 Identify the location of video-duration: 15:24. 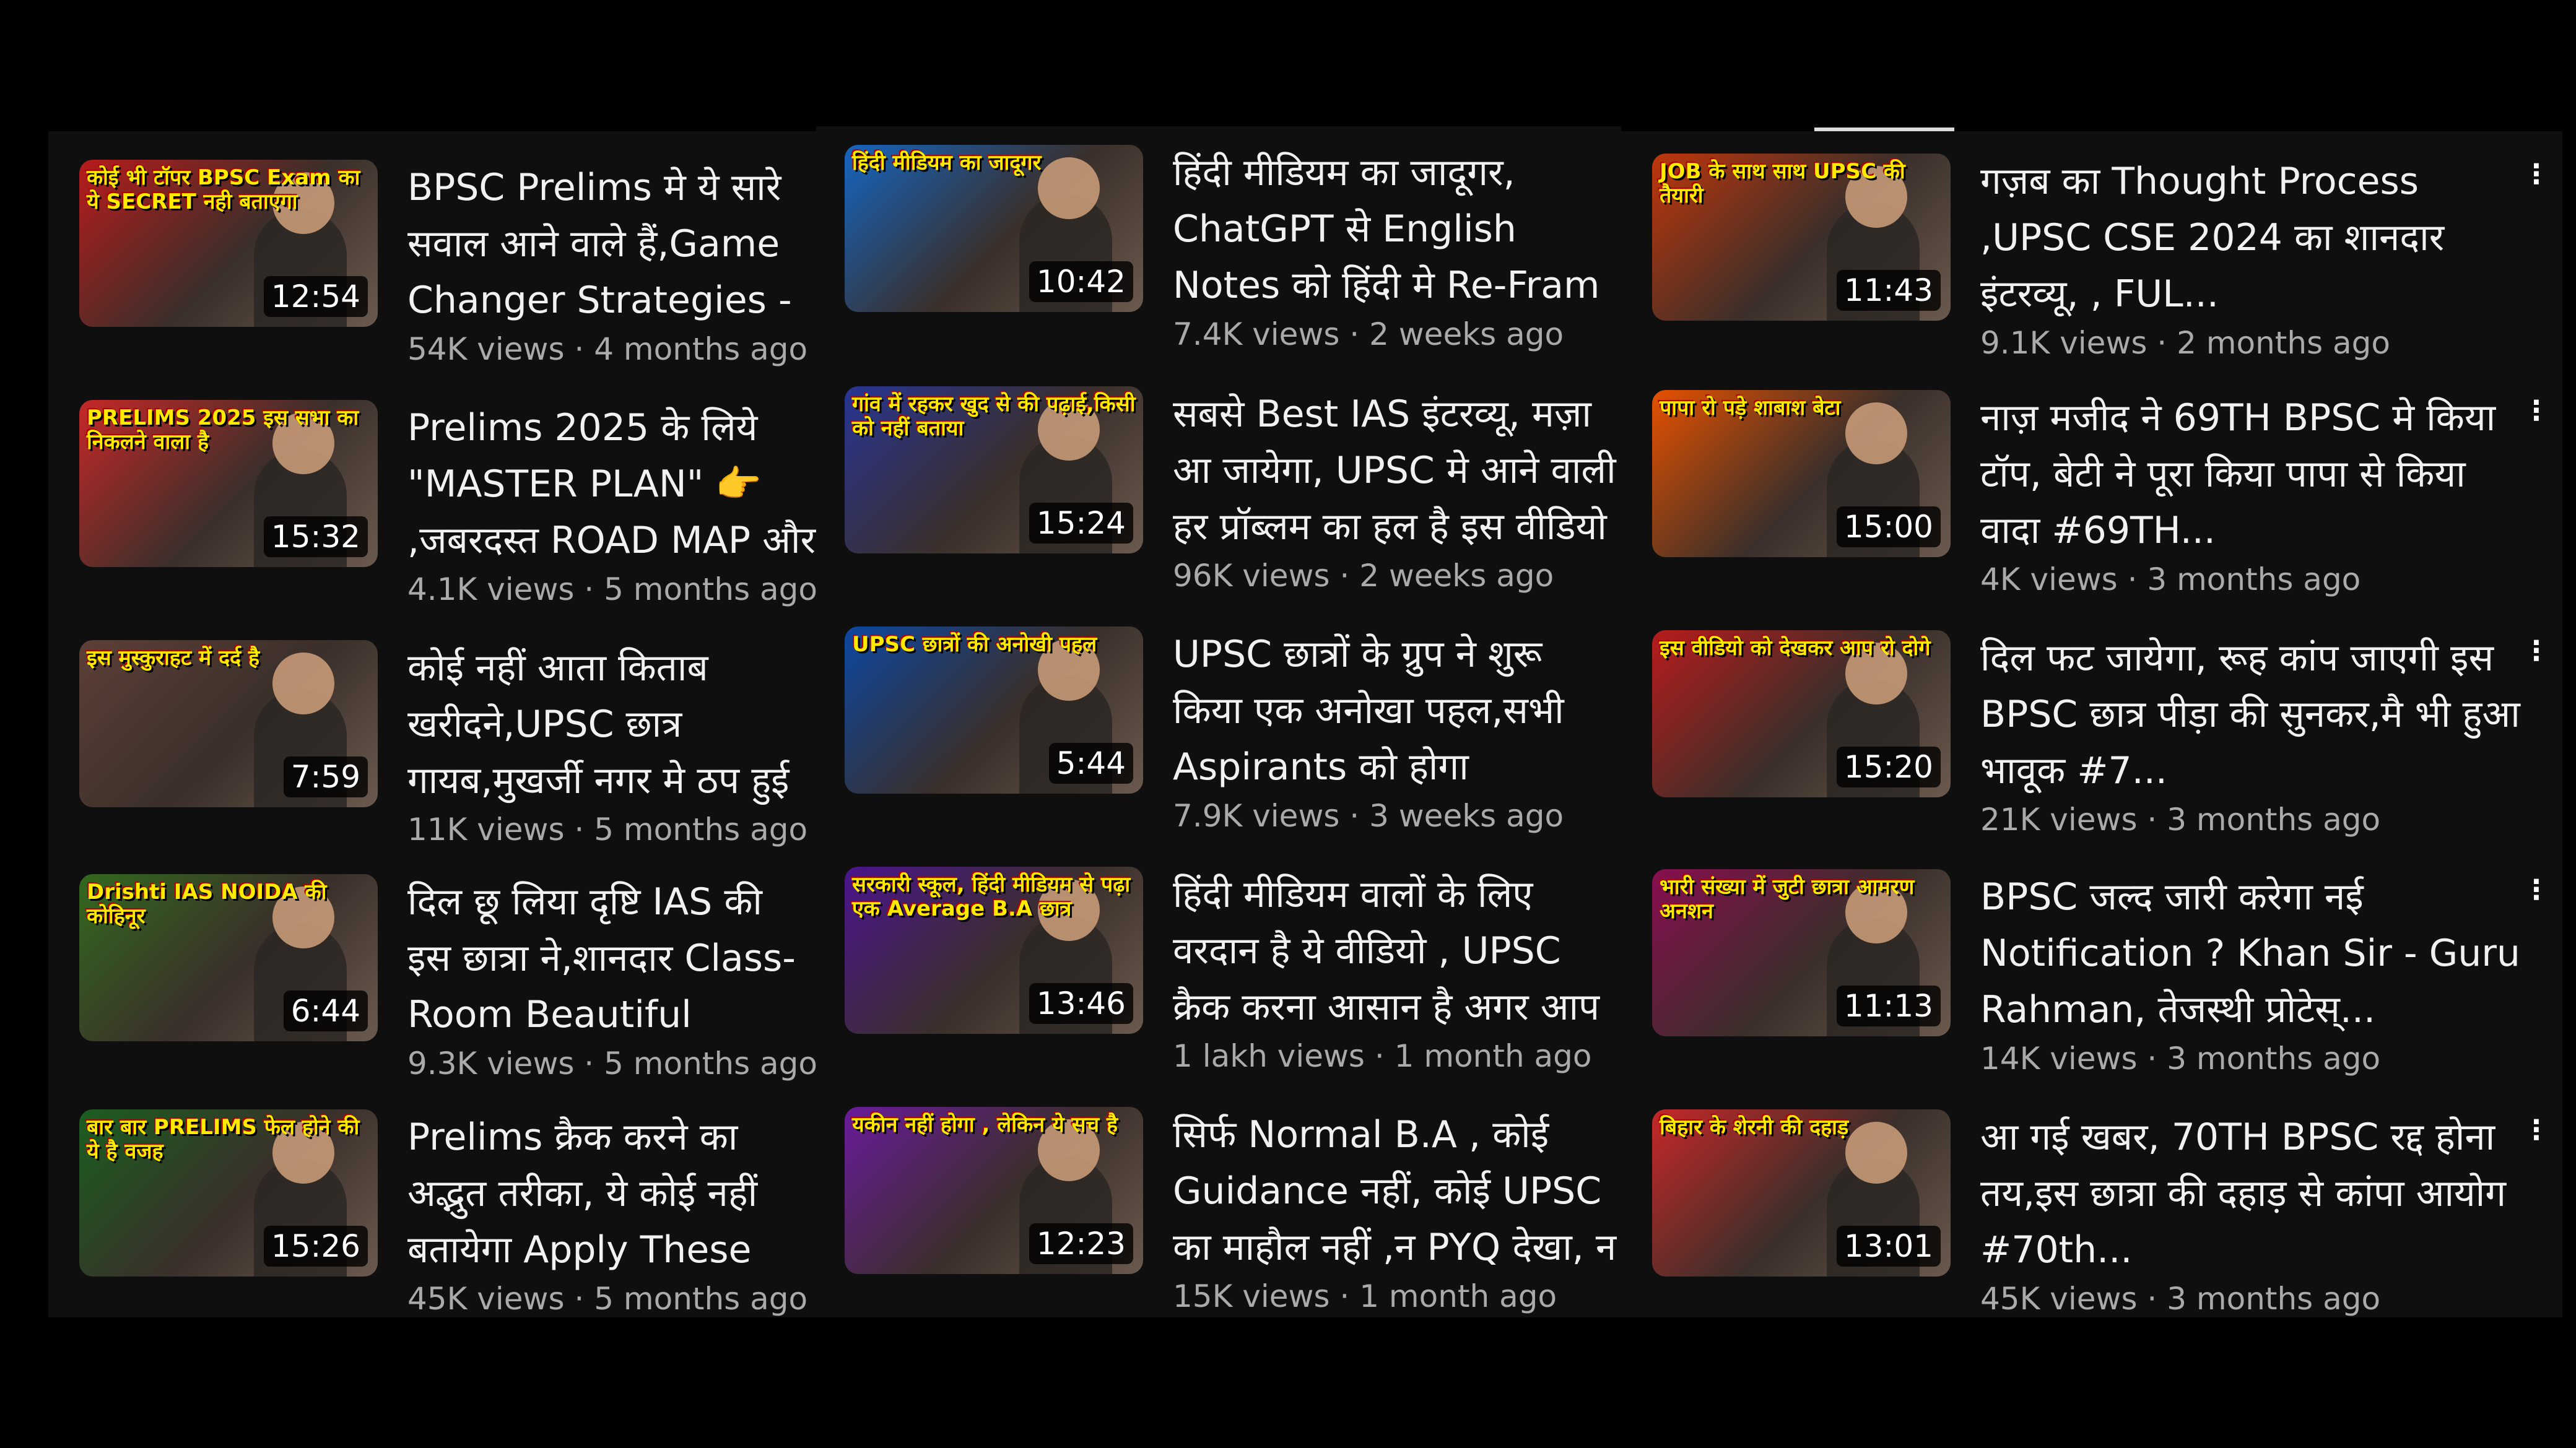
(1081, 523).